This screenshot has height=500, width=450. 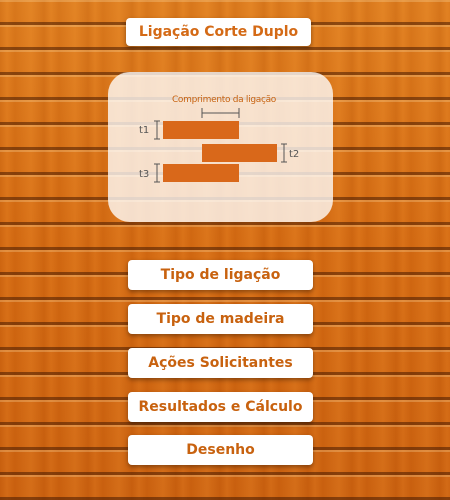 I want to click on page-title: Ligação Corte Duplo, so click(x=218, y=32).